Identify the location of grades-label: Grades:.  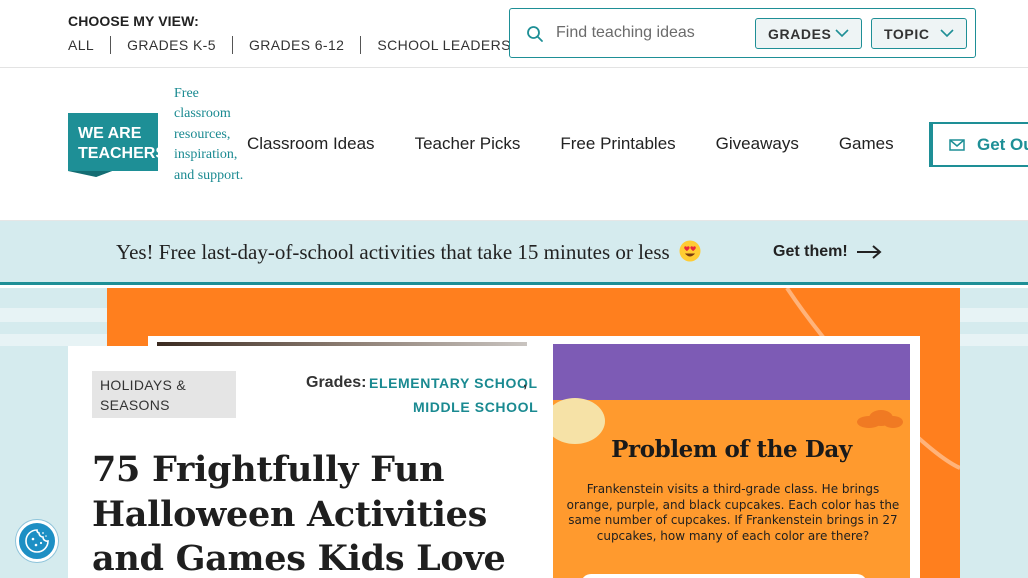
(336, 382).